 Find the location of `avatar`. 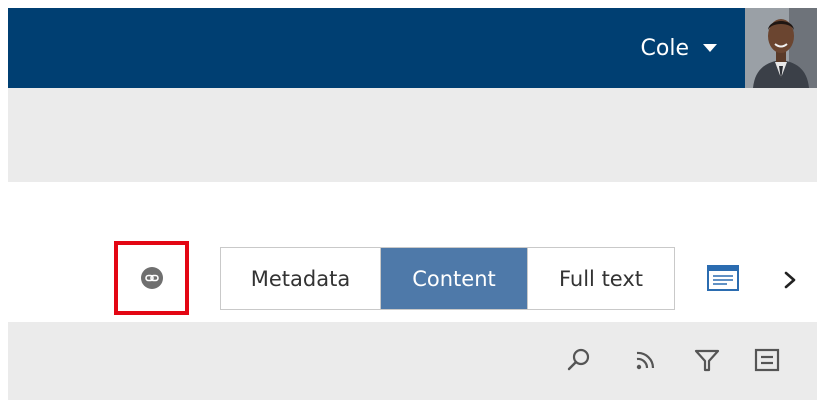

avatar is located at coordinates (781, 48).